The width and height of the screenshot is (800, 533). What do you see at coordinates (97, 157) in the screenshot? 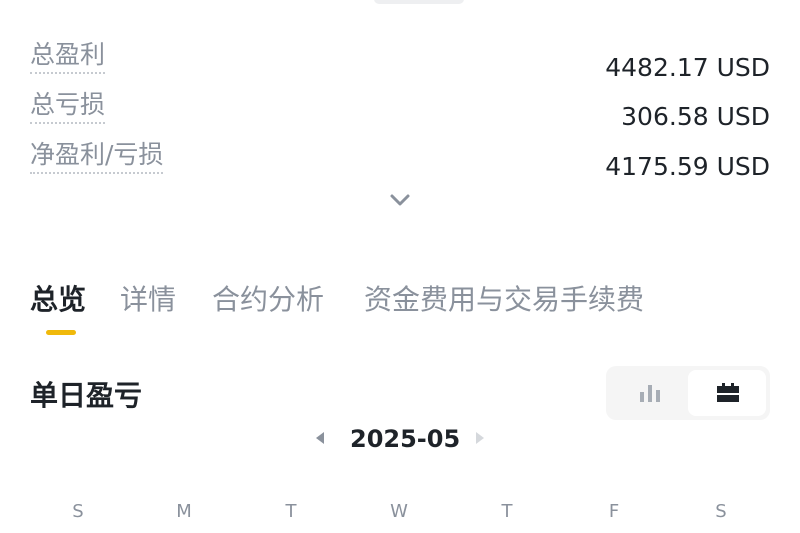
I see `net-pnl-label: 净盈利/亏损` at bounding box center [97, 157].